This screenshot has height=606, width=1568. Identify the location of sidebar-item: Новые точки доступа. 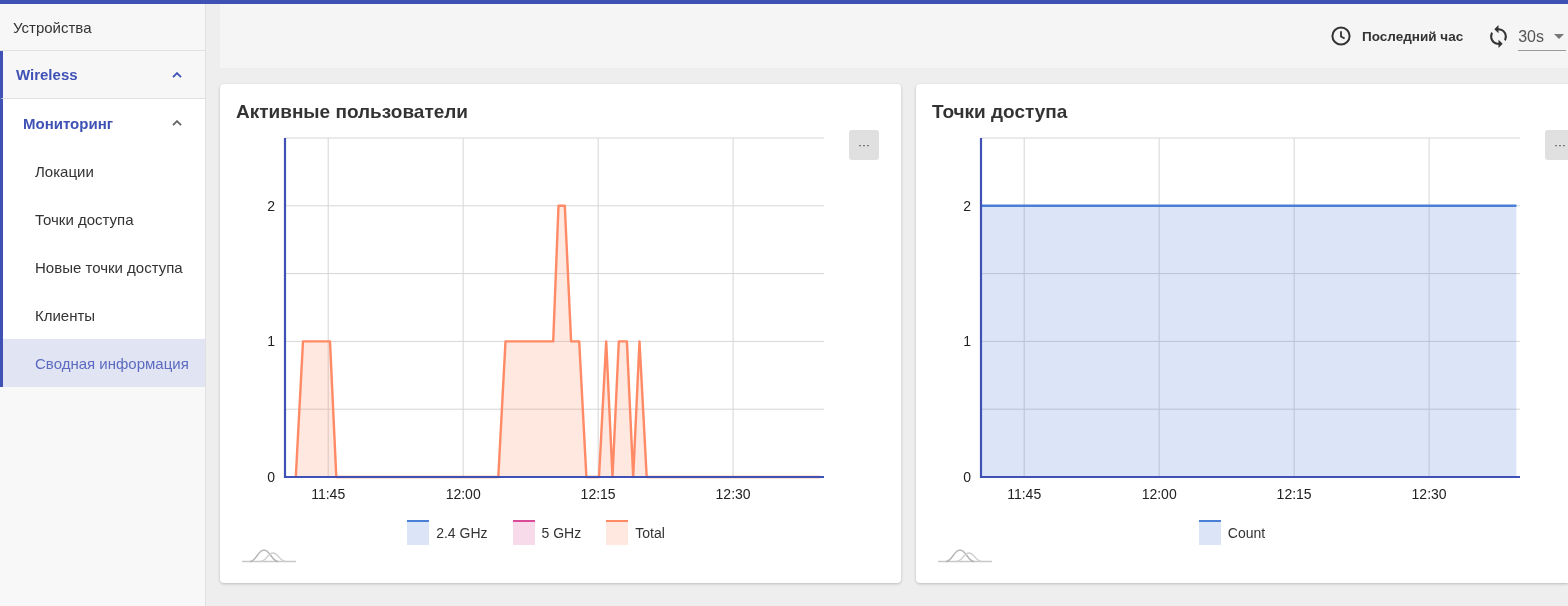
(102, 267).